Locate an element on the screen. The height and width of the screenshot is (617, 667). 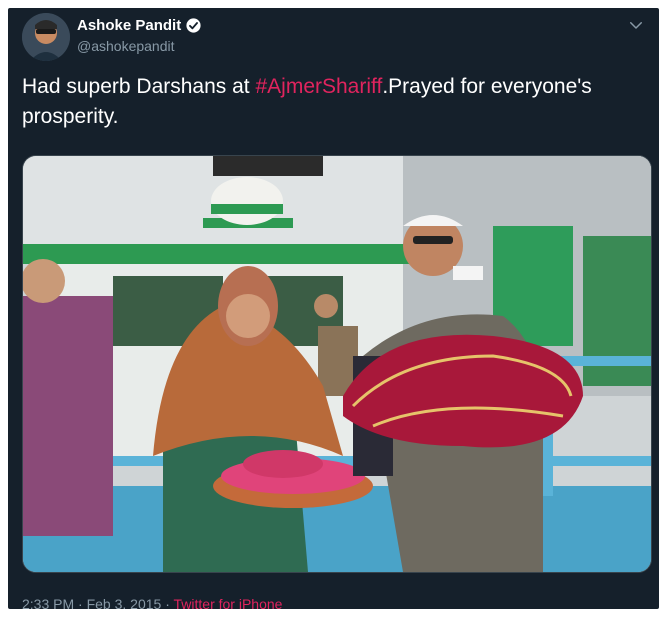
author-display-name: Ashoke Pandit is located at coordinates (129, 25).